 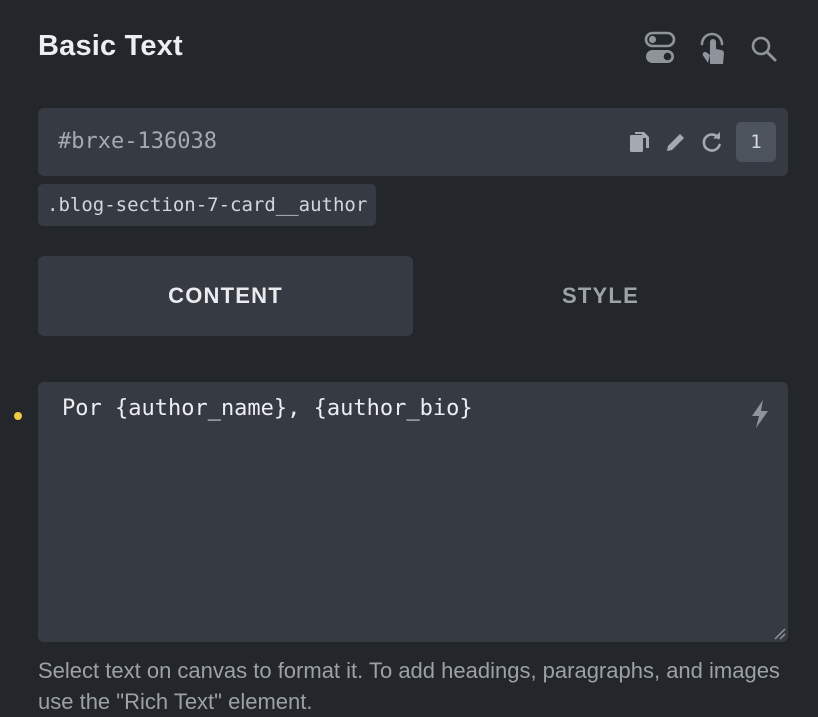 I want to click on toggle-icon, so click(x=660, y=48).